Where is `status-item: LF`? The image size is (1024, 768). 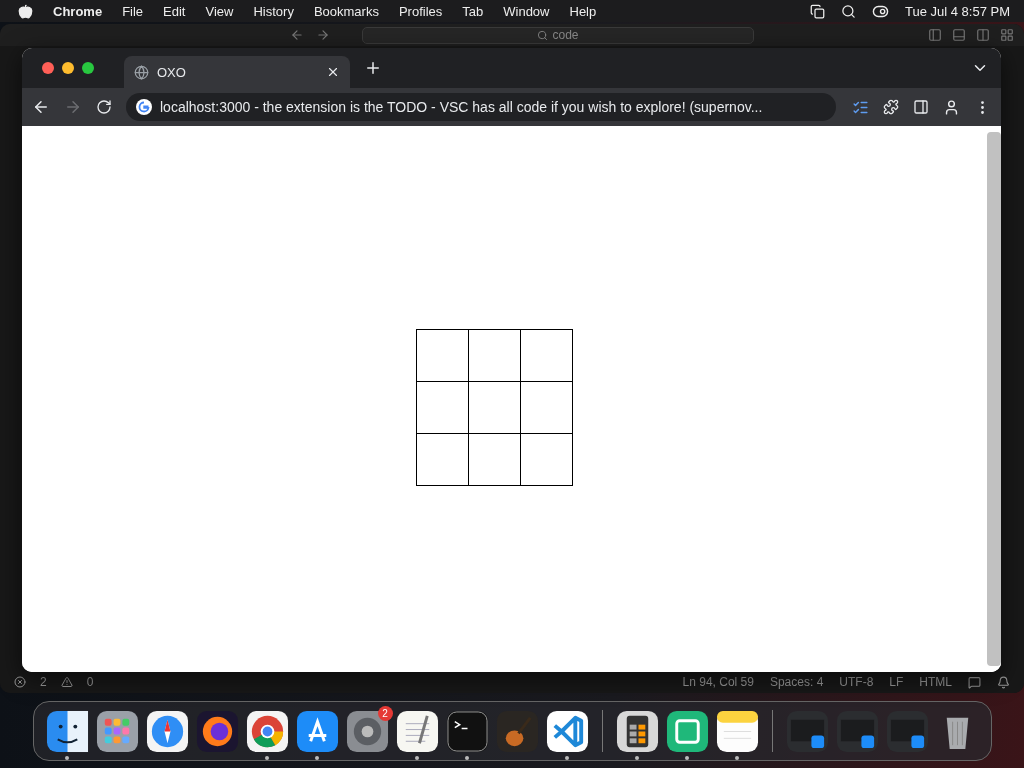
status-item: LF is located at coordinates (896, 682).